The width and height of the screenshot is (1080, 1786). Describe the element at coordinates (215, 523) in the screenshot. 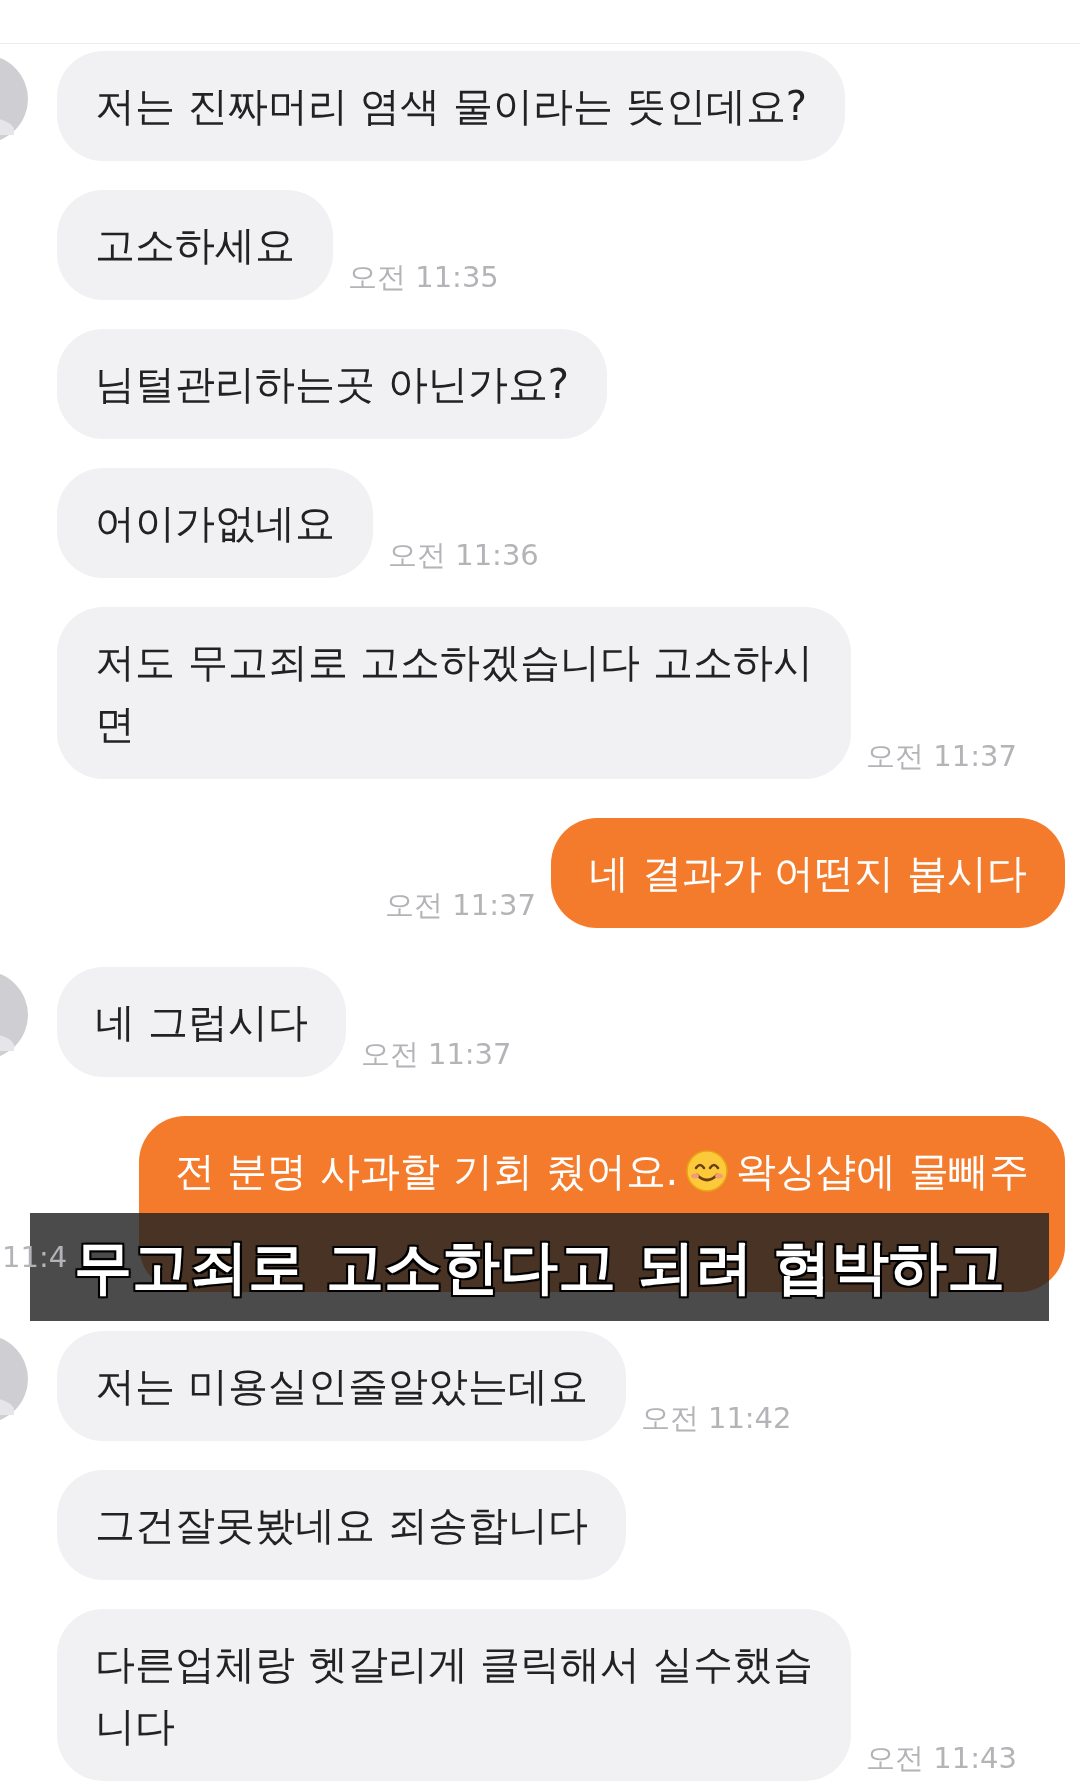

I see `message-bubble: 어이가없네요` at that location.